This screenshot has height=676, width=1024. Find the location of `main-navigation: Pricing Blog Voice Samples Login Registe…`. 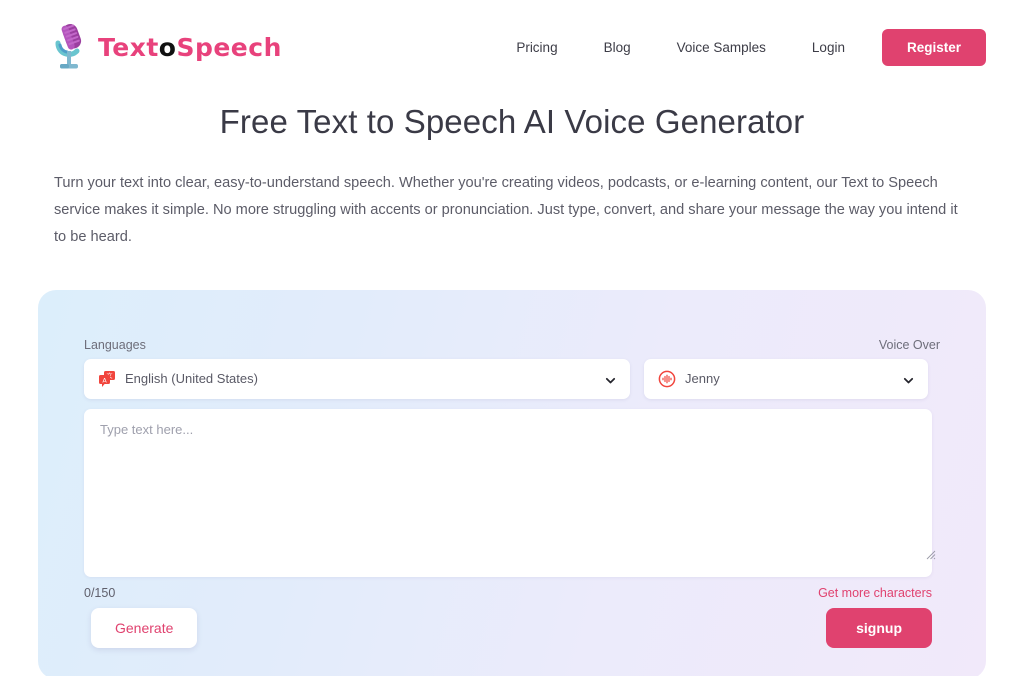

main-navigation: Pricing Blog Voice Samples Login Registe… is located at coordinates (739, 47).